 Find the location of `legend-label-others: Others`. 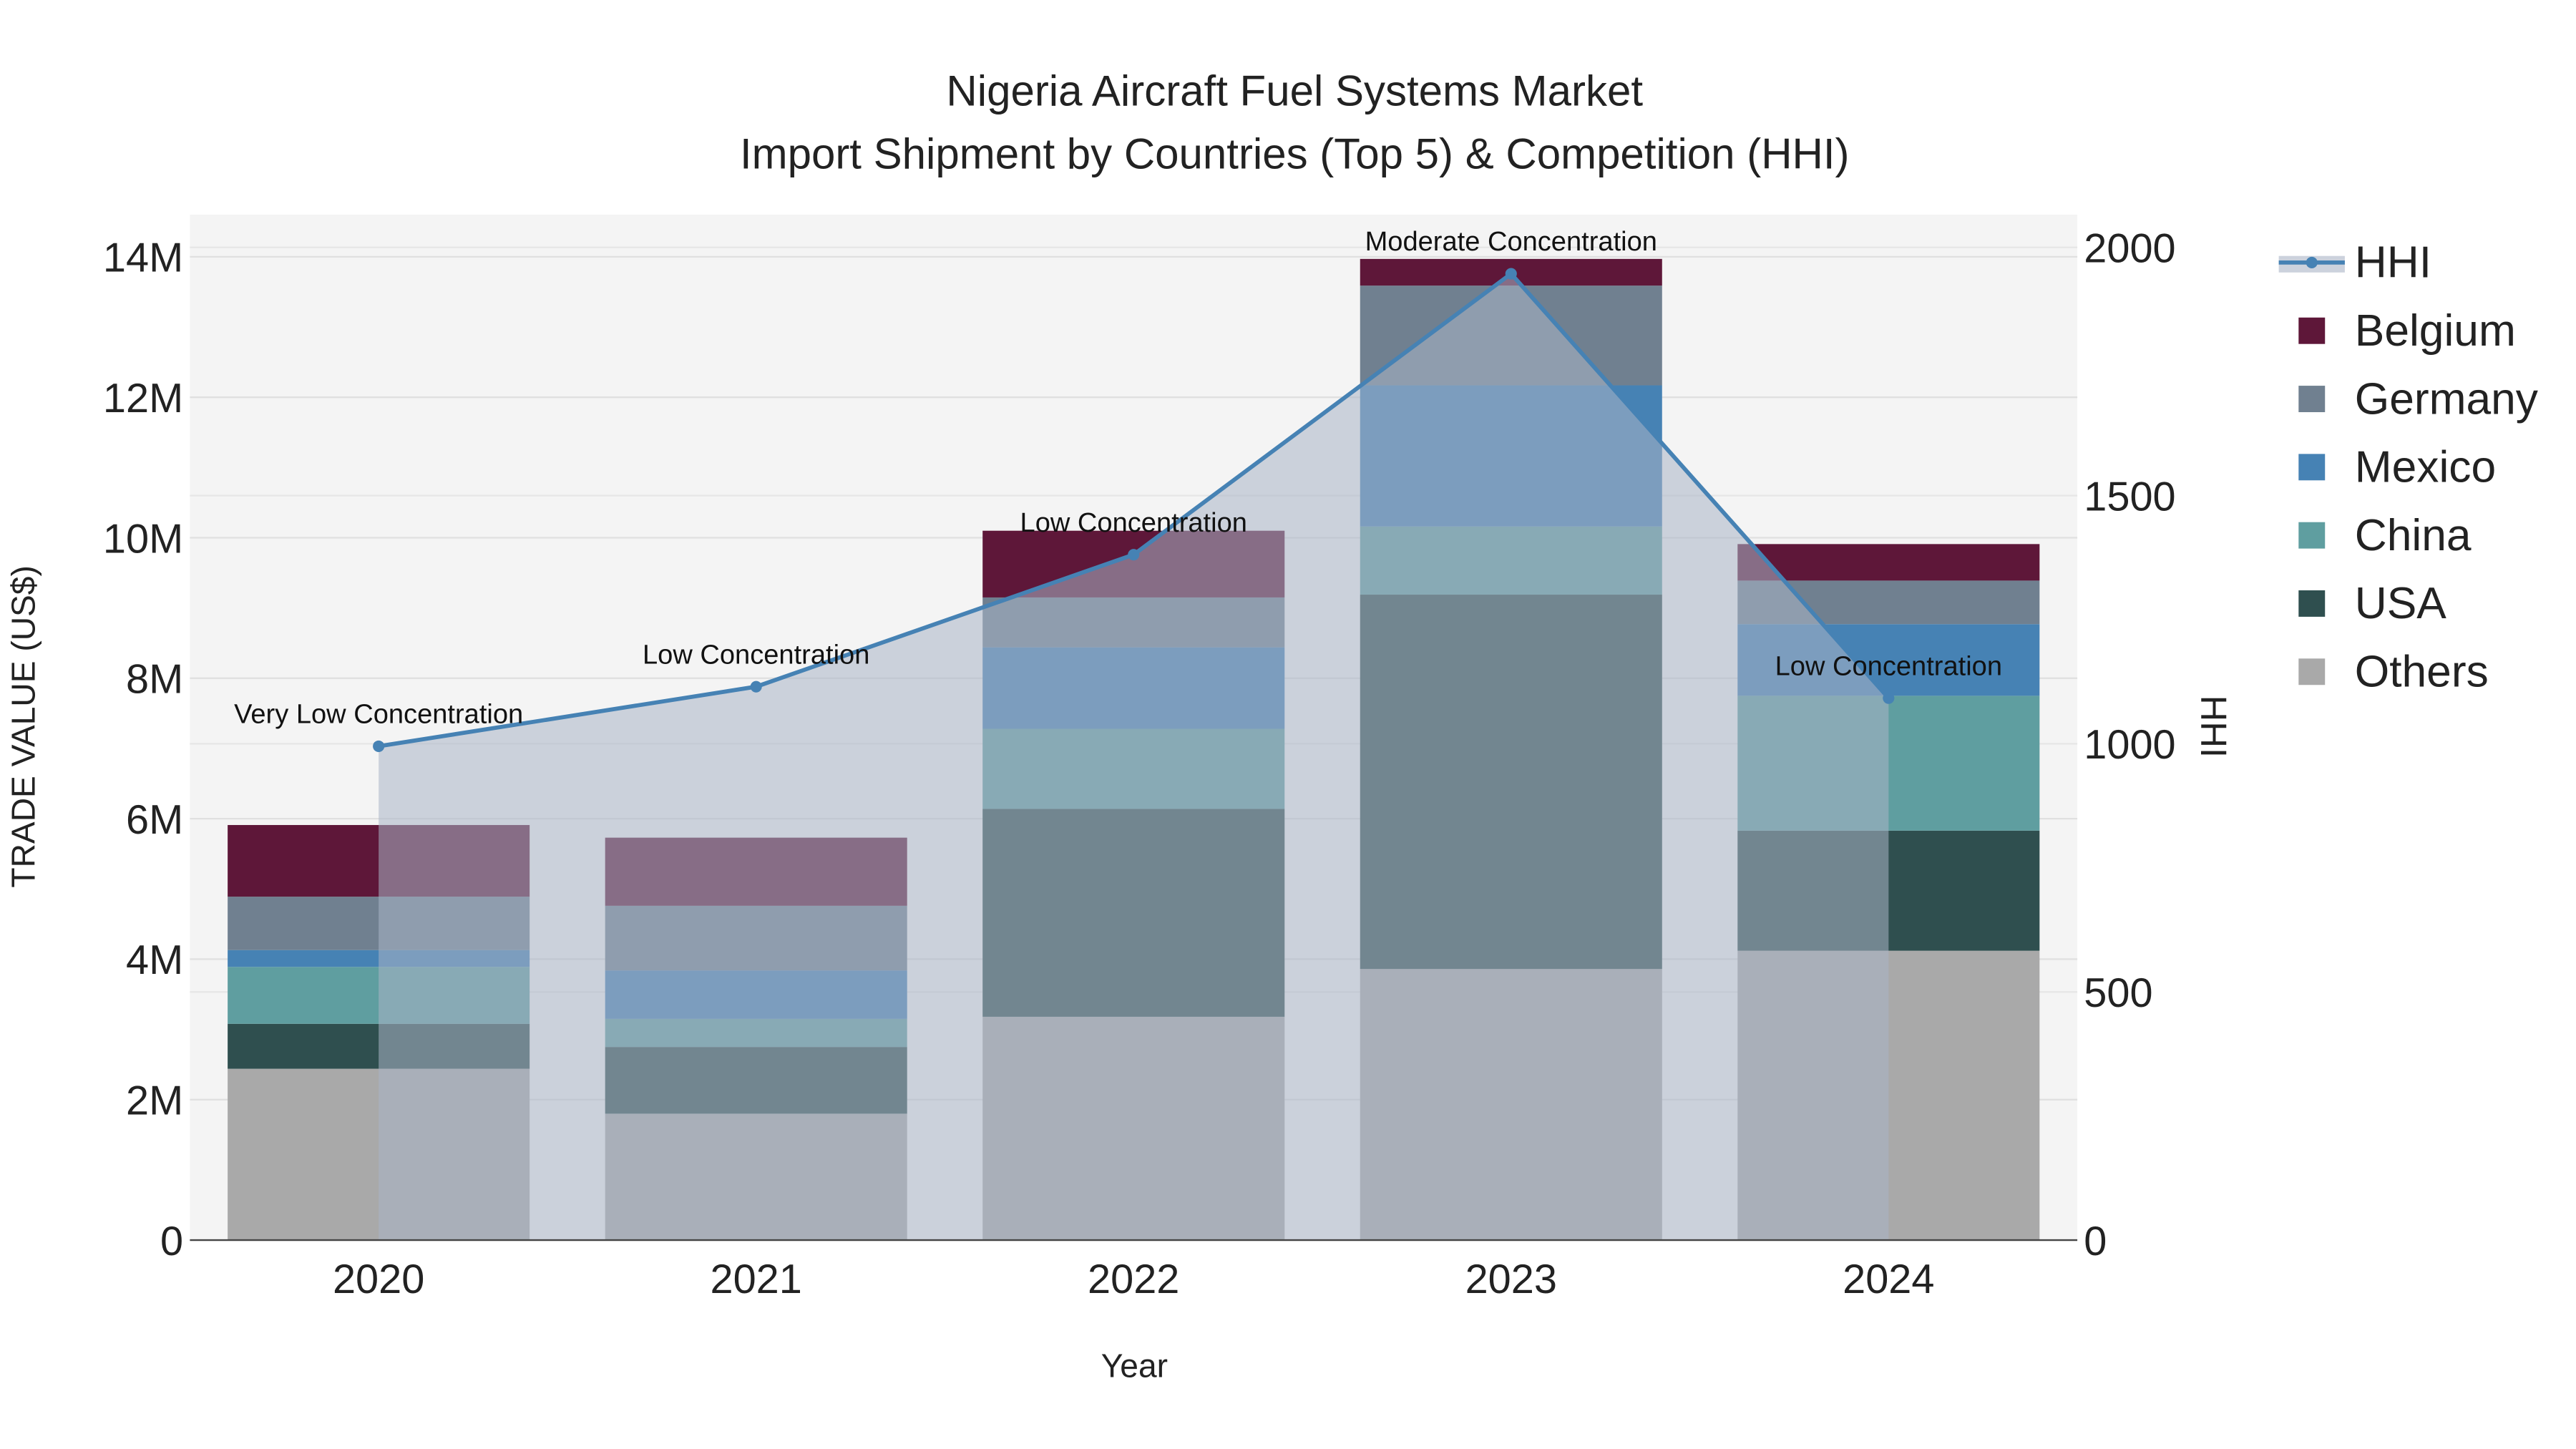

legend-label-others: Others is located at coordinates (2422, 672).